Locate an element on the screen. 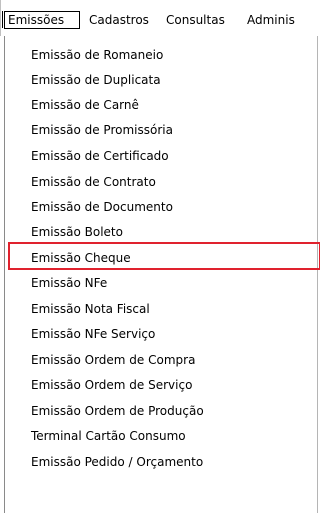 This screenshot has width=320, height=513. menu-item-emissao-romaneio: Emissão de Romaneio is located at coordinates (97, 55).